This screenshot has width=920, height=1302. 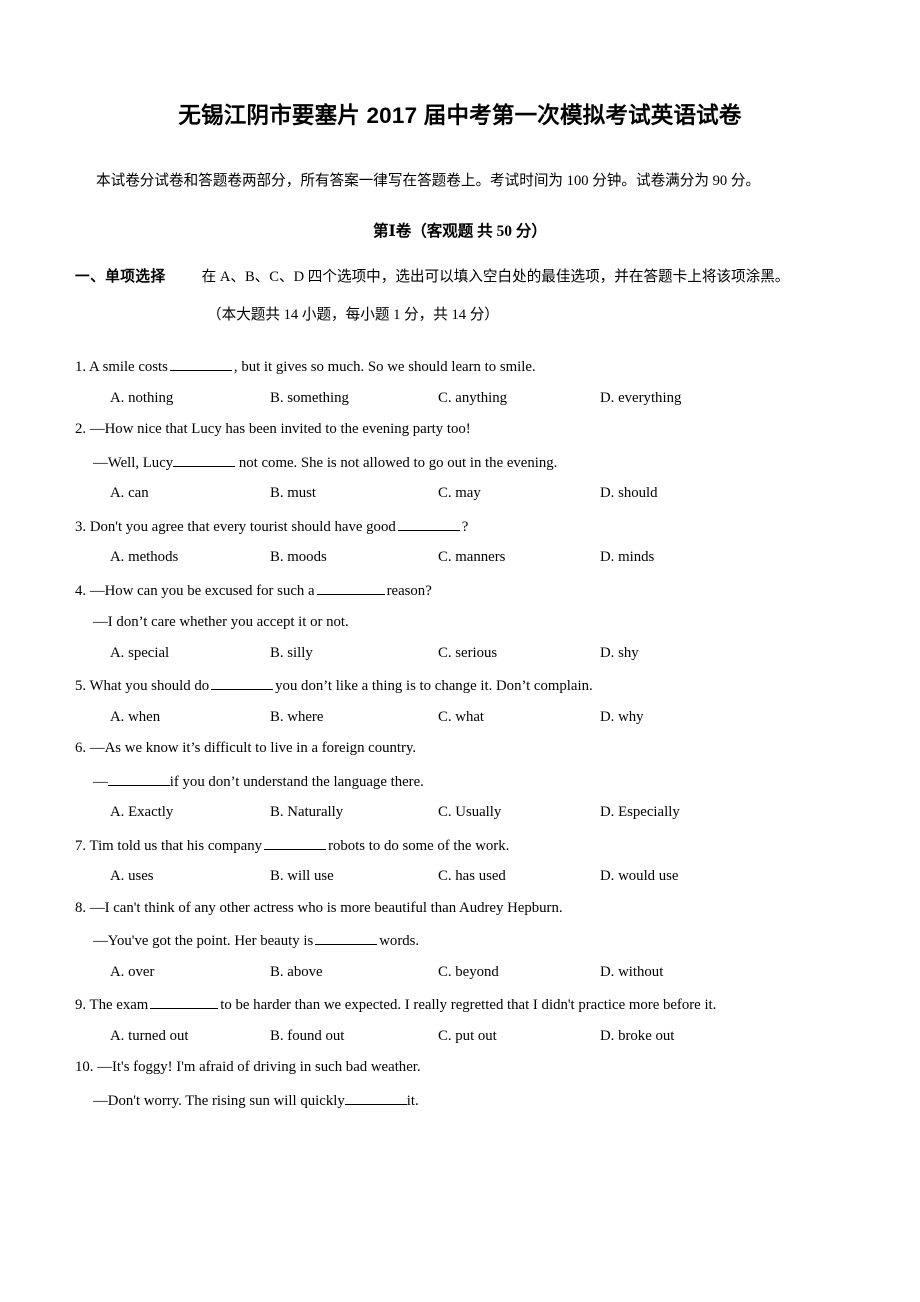 What do you see at coordinates (519, 653) in the screenshot?
I see `option-c: C. serious` at bounding box center [519, 653].